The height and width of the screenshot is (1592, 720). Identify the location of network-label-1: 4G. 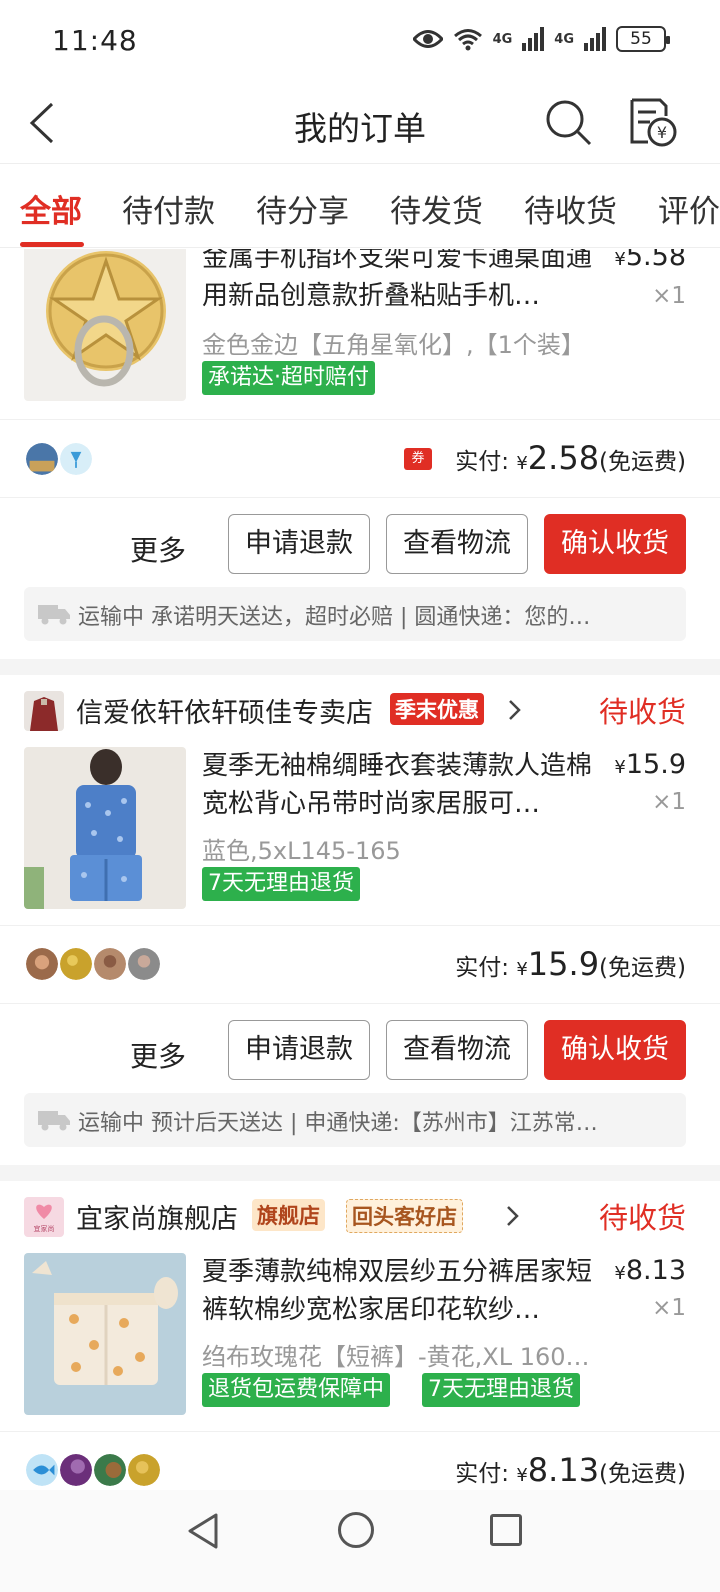
(502, 39).